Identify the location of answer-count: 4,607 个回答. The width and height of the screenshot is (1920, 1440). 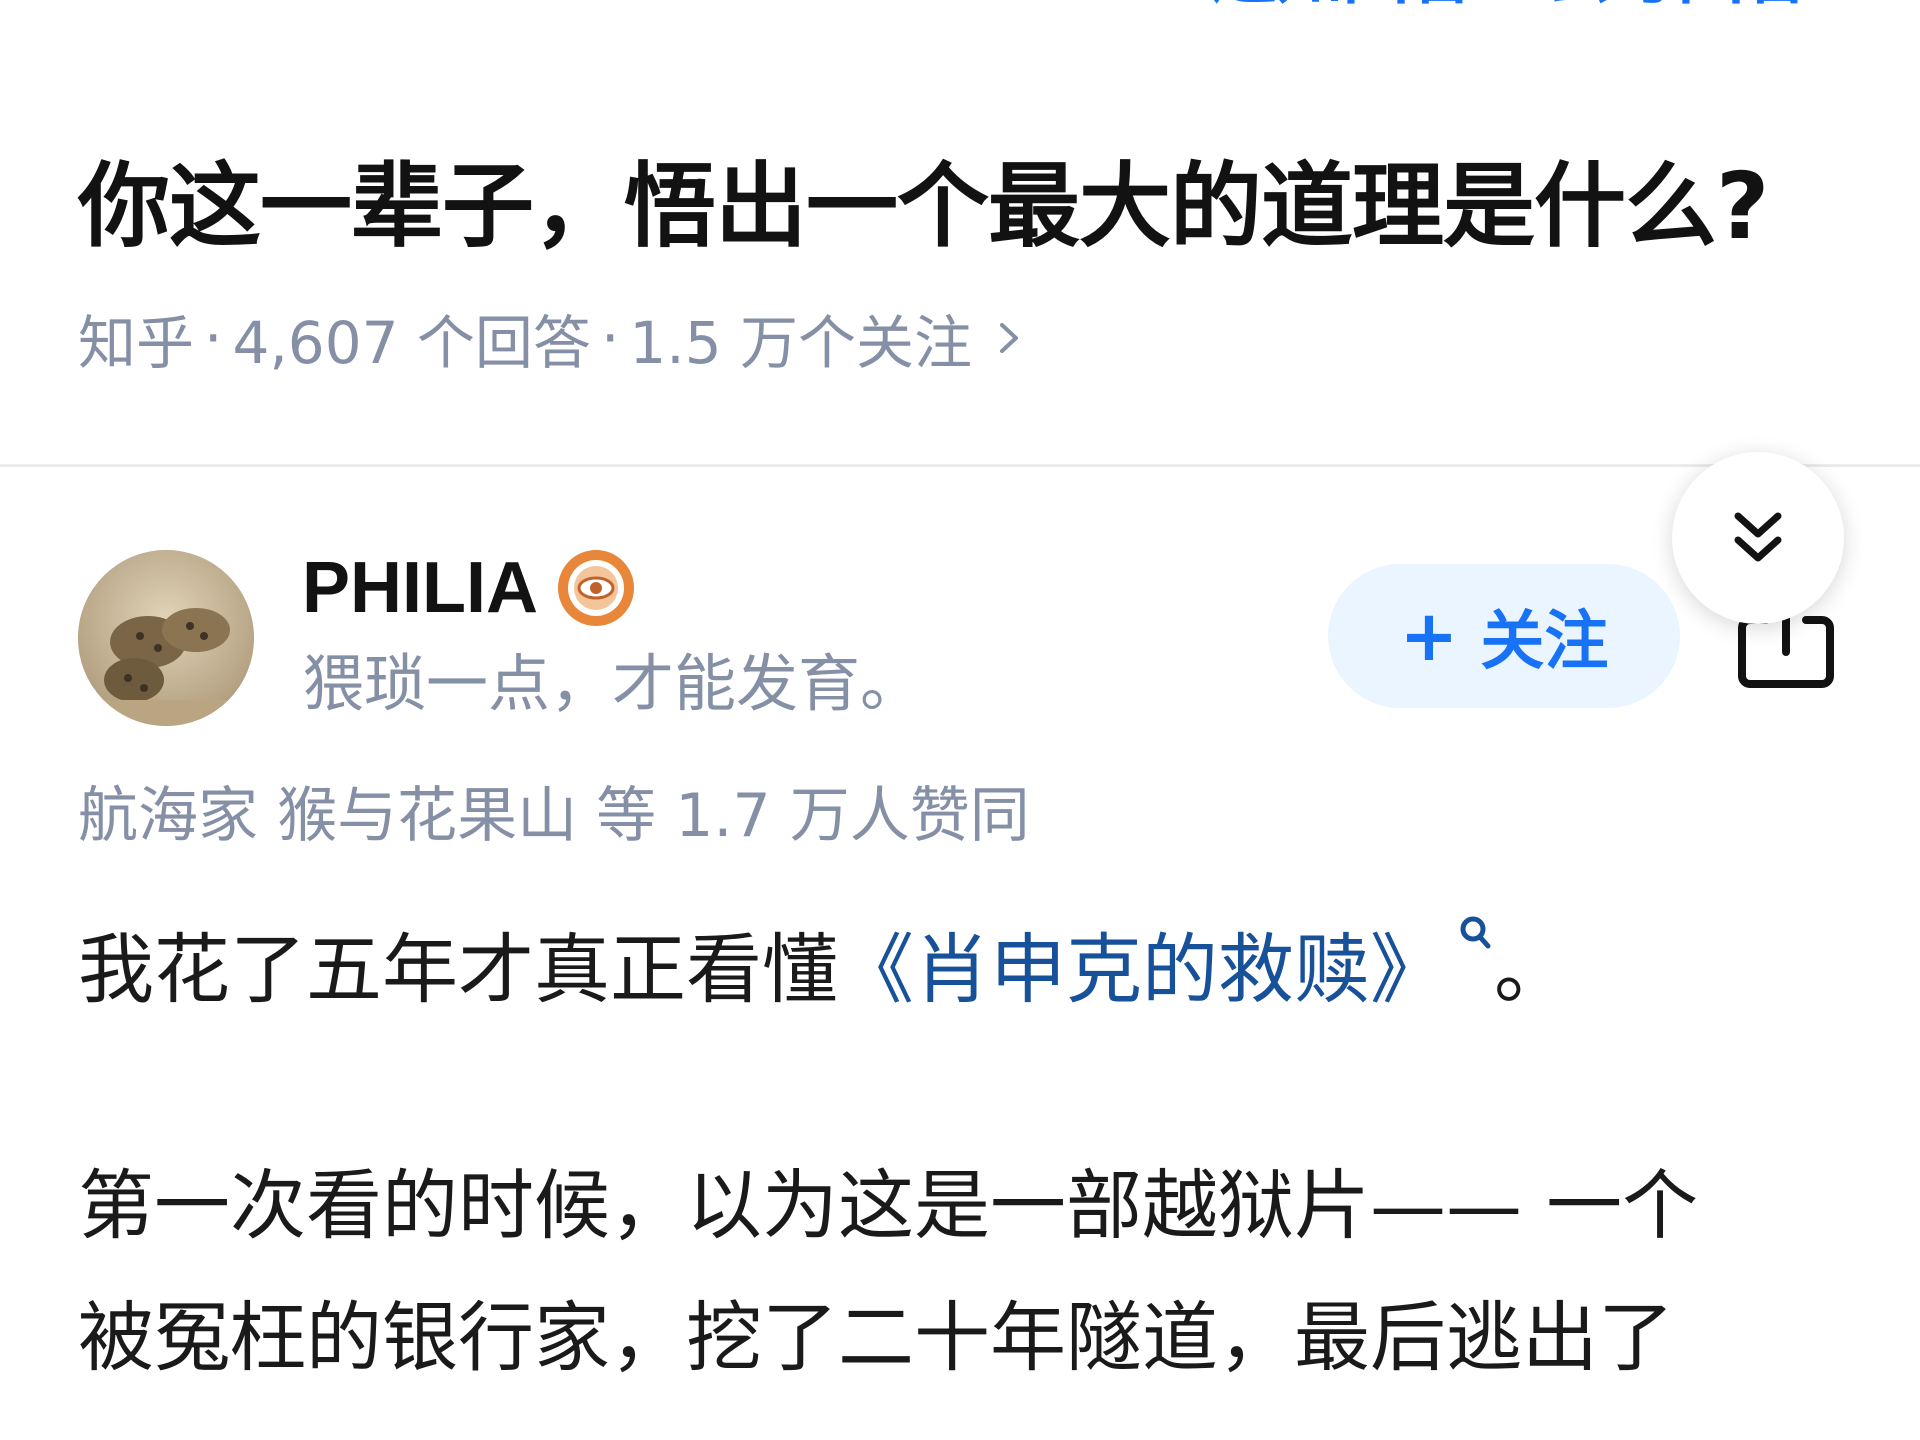
(411, 343).